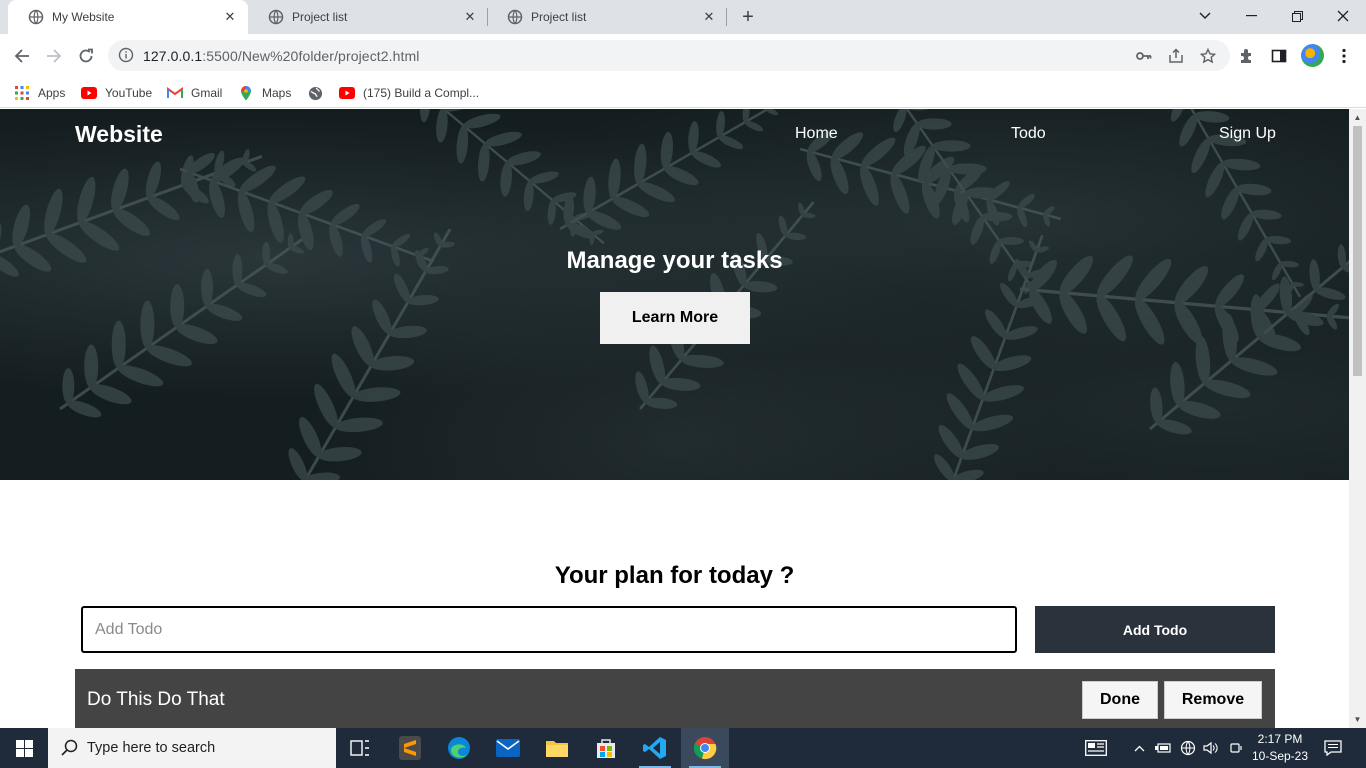 This screenshot has width=1366, height=768. Describe the element at coordinates (1188, 748) in the screenshot. I see `network-globe-icon` at that location.